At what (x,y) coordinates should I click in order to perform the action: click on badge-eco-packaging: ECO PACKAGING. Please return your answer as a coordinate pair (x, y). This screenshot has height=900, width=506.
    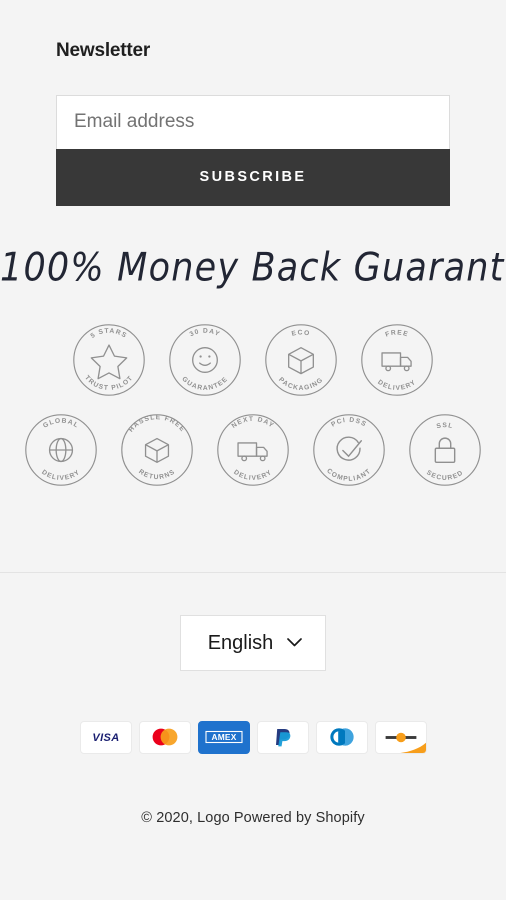
    Looking at the image, I should click on (301, 360).